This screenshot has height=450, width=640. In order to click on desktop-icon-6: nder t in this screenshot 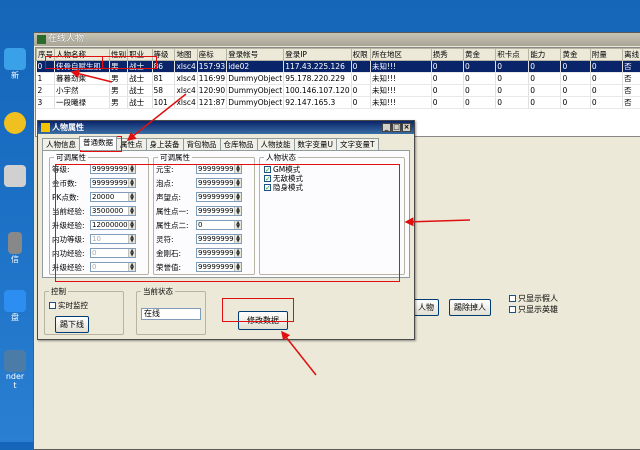, I will do `click(15, 370)`.